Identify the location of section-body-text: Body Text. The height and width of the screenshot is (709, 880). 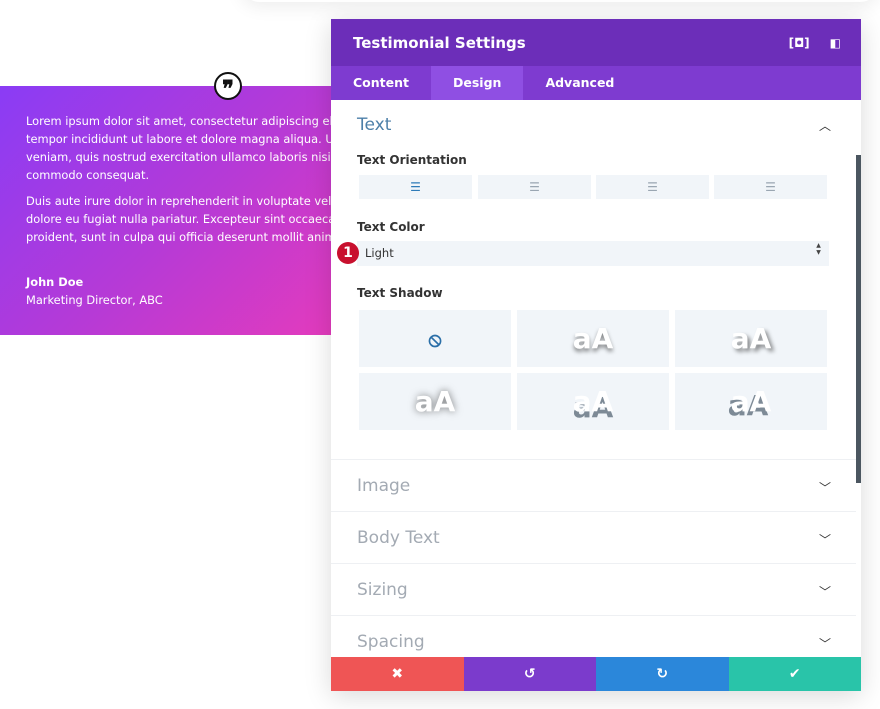
(398, 538).